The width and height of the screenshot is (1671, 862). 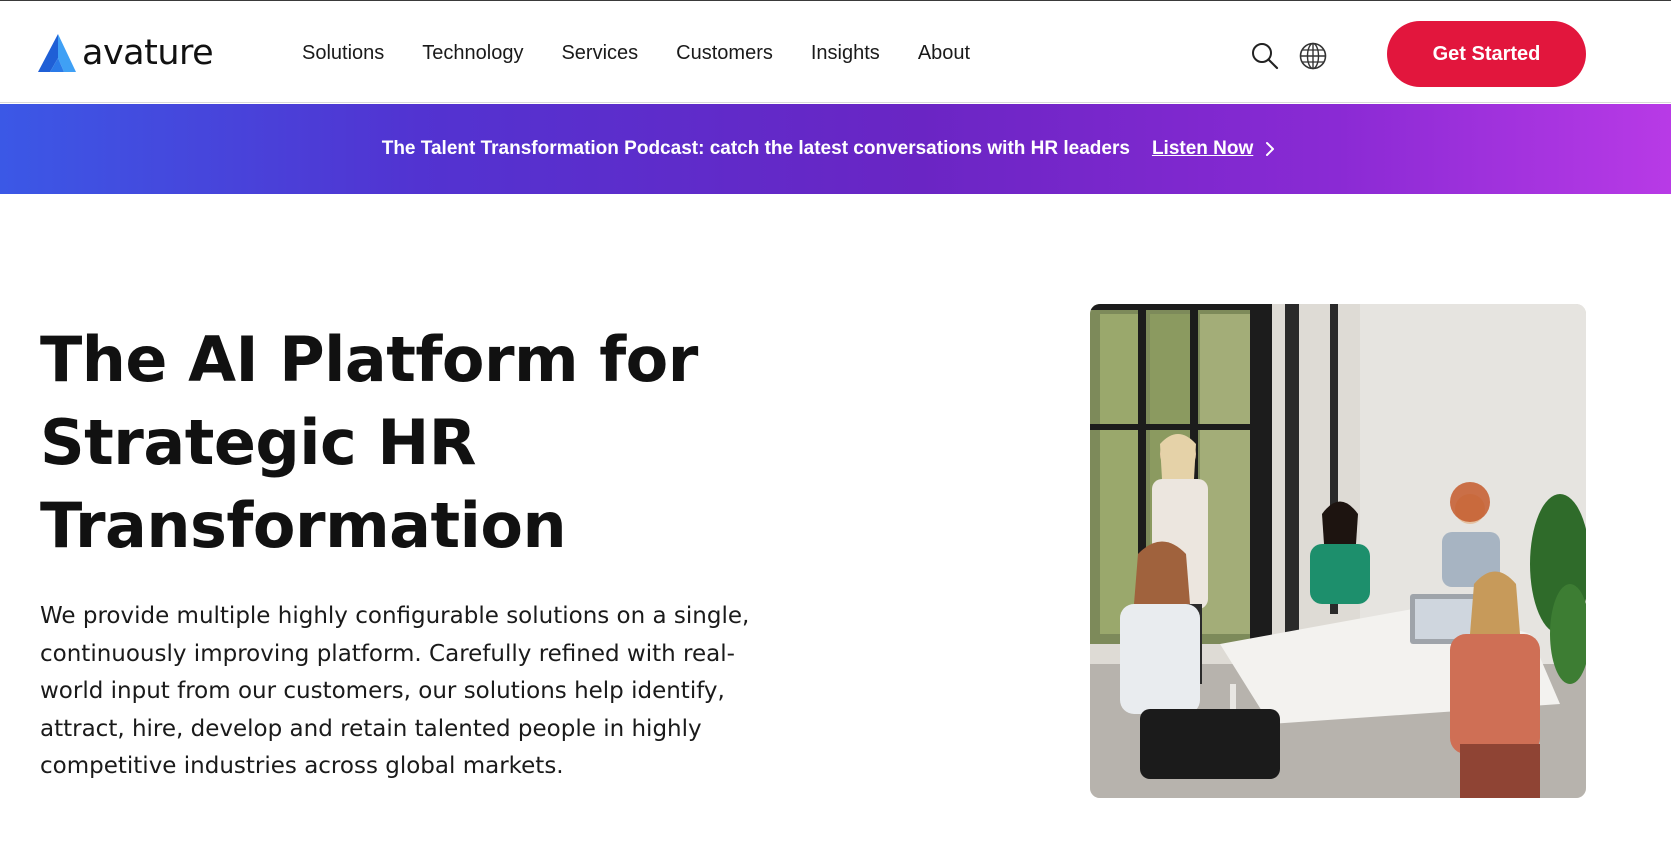 I want to click on nav-item-insights: Insights, so click(x=845, y=53).